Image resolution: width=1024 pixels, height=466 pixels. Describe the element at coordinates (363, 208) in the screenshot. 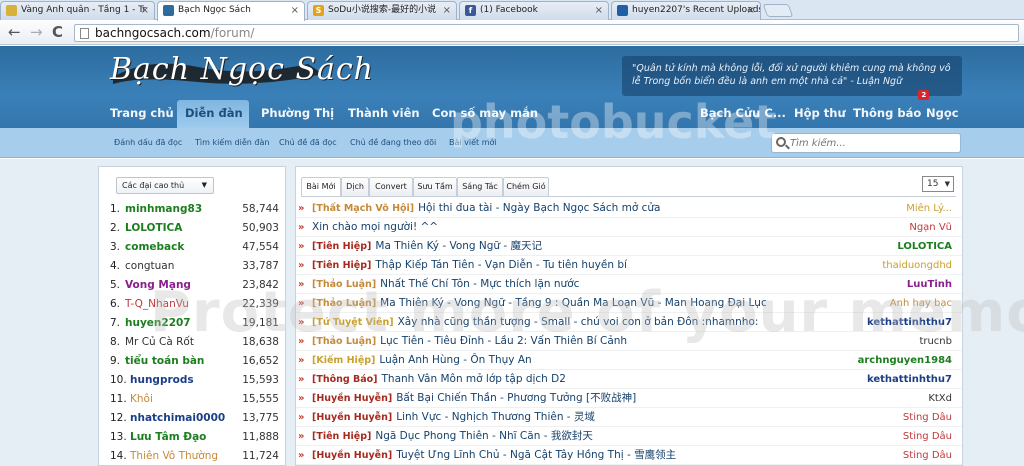

I see `thread-prefix: [Thất Mạch Võ Hội]` at that location.